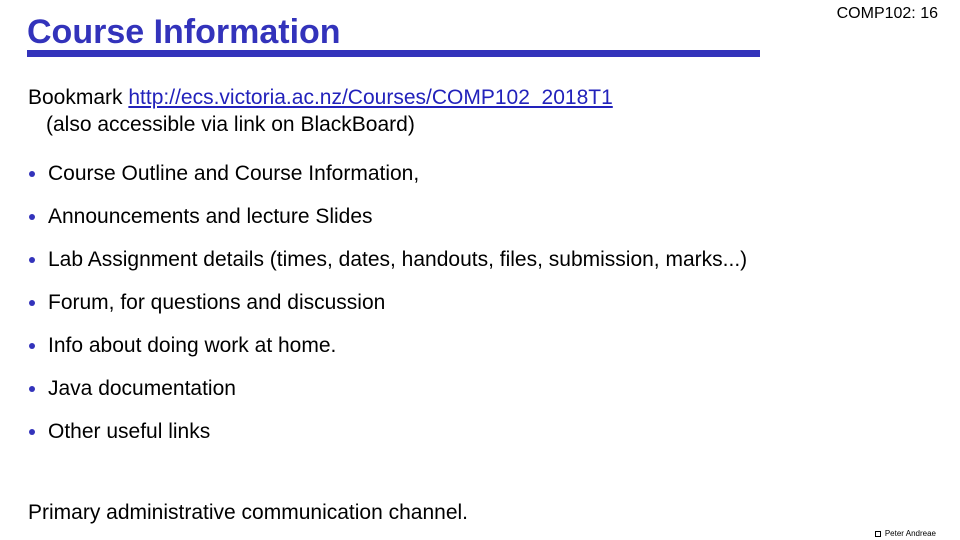 This screenshot has height=540, width=960. I want to click on copyright-icon, so click(877, 533).